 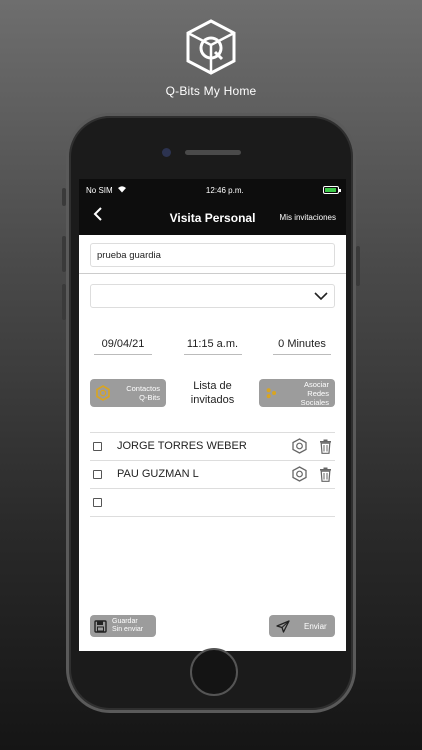 I want to click on asociar-redes-button: Asociar Redes Sociales, so click(x=296, y=393).